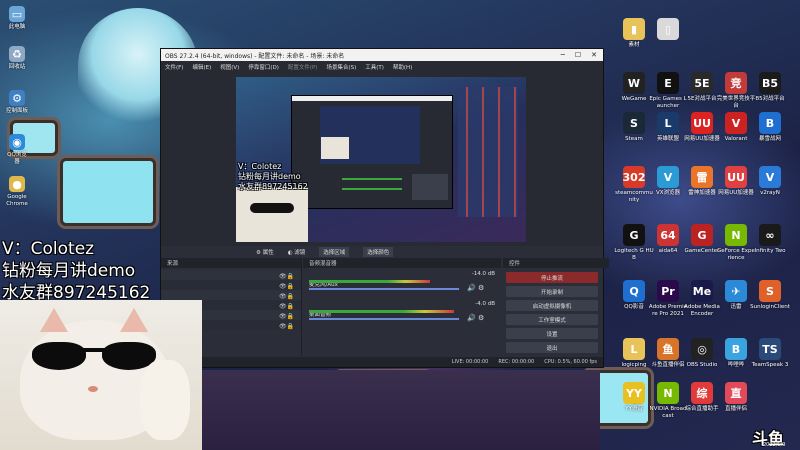 Image resolution: width=800 pixels, height=450 pixels. I want to click on sources-title: 来源, so click(231, 263).